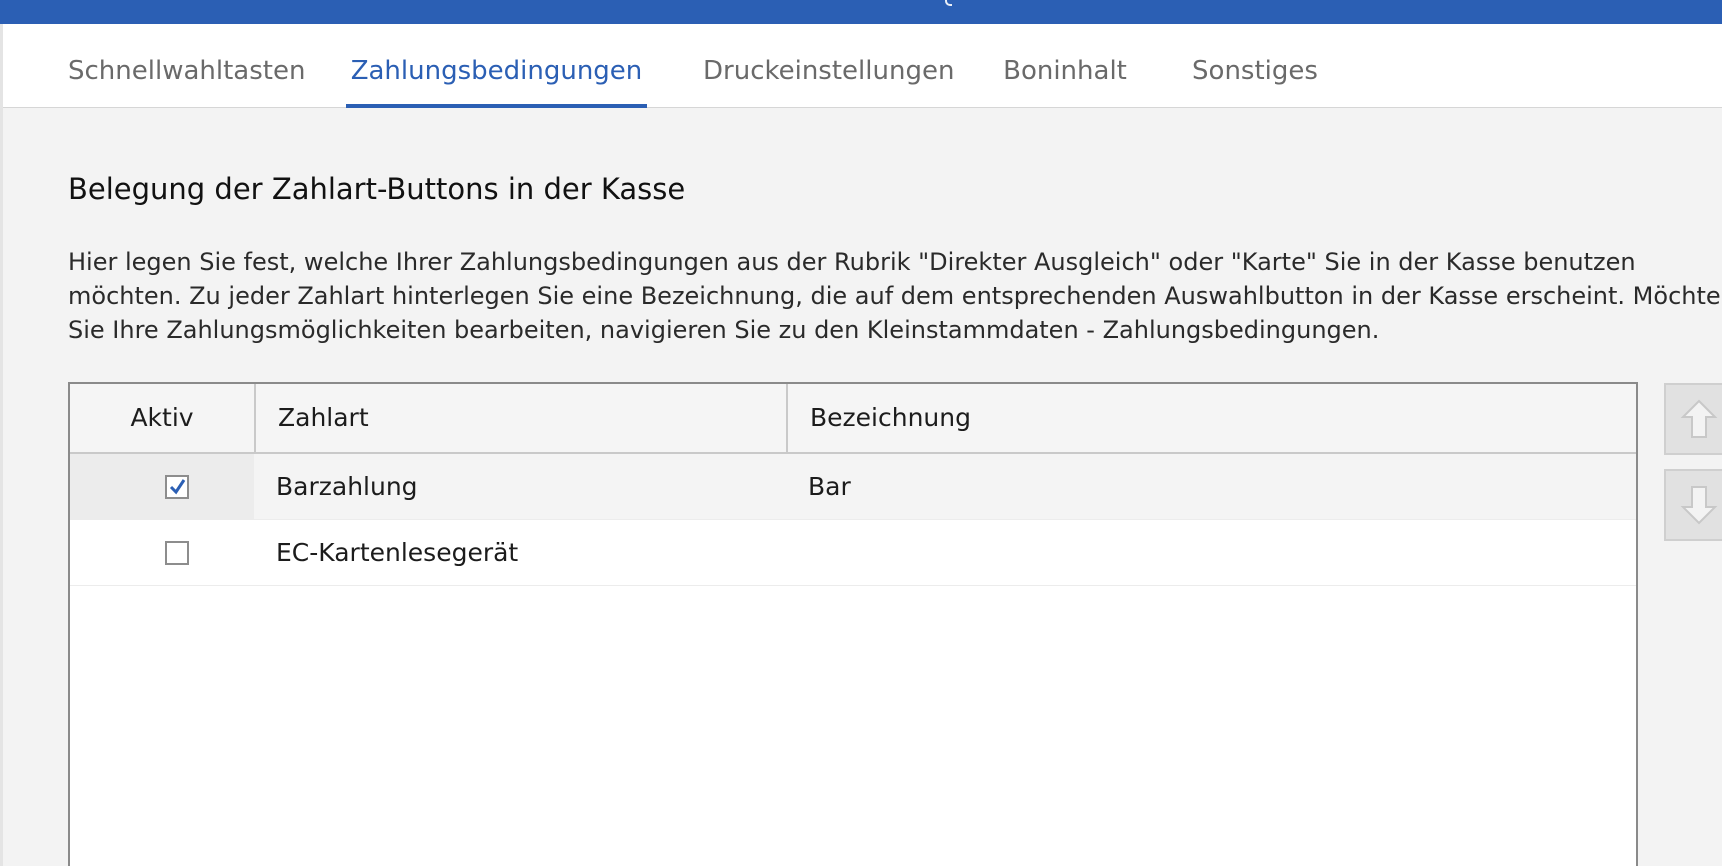 This screenshot has height=866, width=1722. Describe the element at coordinates (397, 552) in the screenshot. I see `zahlart-cell: EC-Kartenlesegerät` at that location.